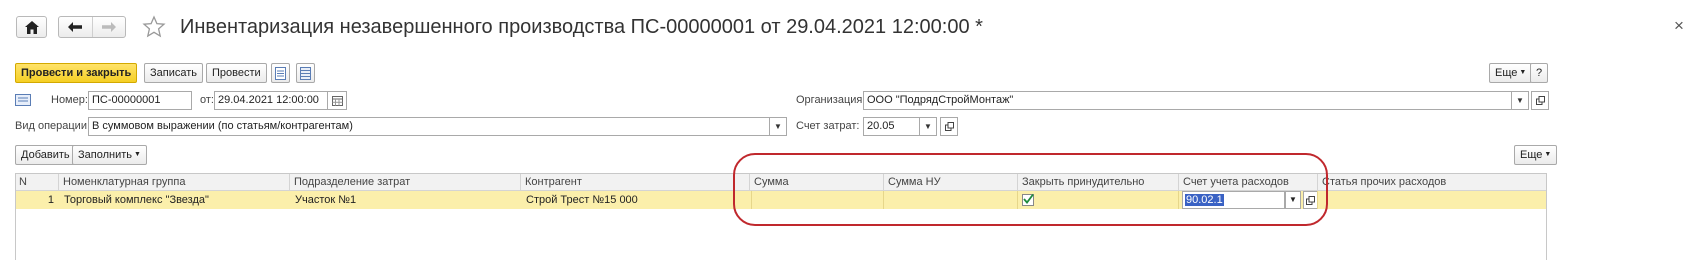 This screenshot has width=1697, height=260. What do you see at coordinates (140, 100) in the screenshot?
I see `number-field: ПС-00000001` at bounding box center [140, 100].